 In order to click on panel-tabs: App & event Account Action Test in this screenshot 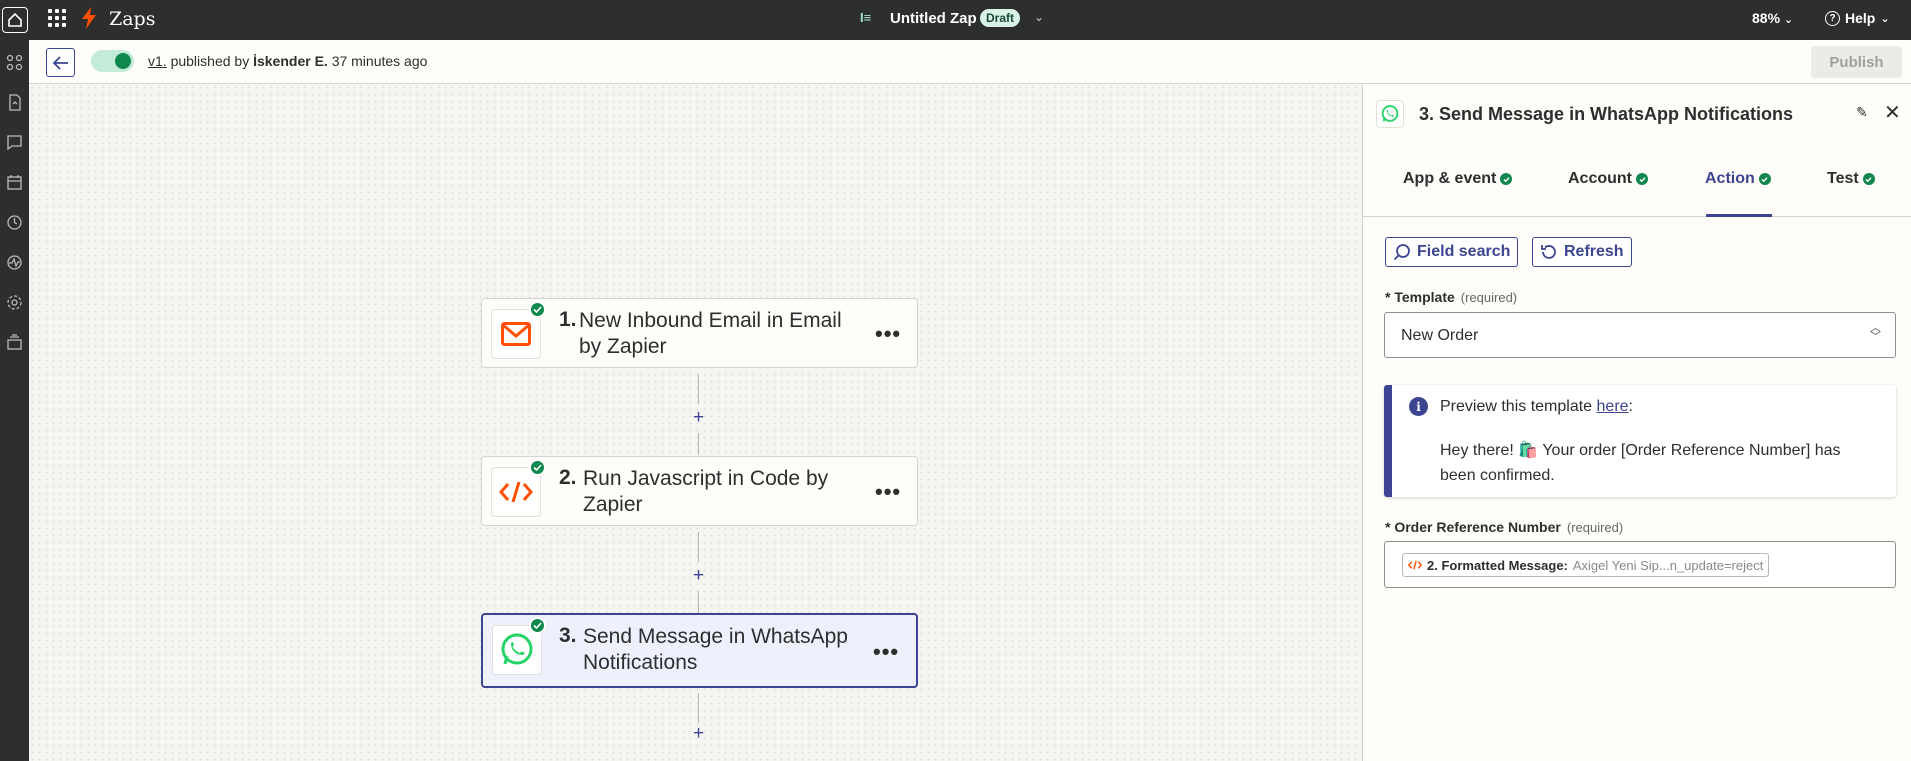, I will do `click(1637, 182)`.